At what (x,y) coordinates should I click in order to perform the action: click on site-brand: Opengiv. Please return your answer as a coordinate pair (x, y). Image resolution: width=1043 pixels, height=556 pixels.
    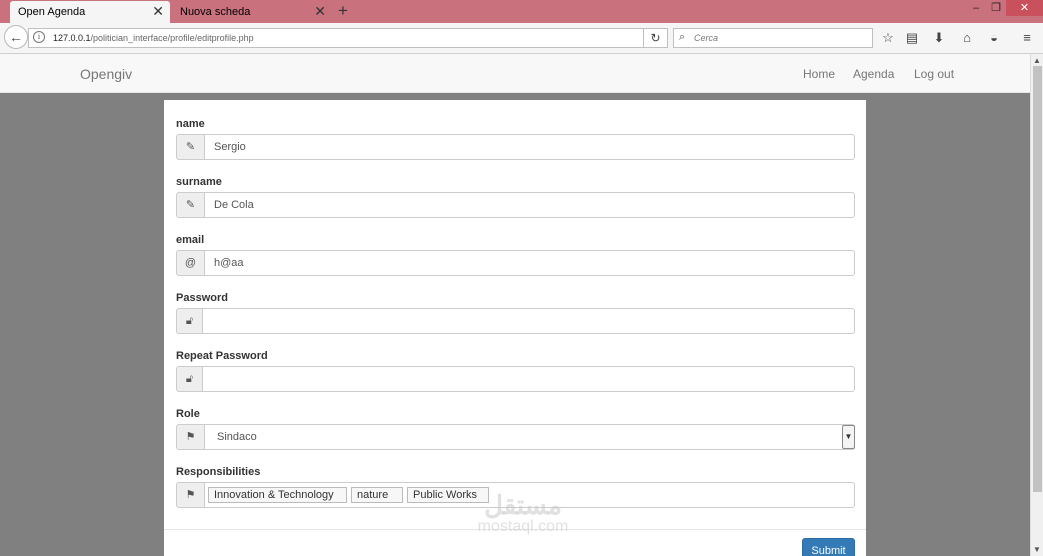
    Looking at the image, I should click on (106, 74).